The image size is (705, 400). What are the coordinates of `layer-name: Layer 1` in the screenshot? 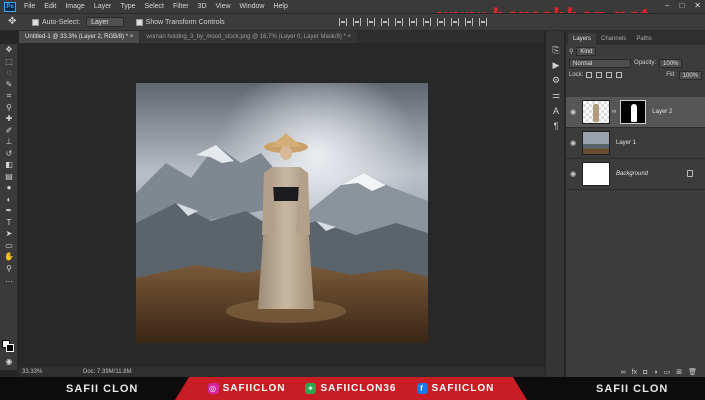 It's located at (626, 143).